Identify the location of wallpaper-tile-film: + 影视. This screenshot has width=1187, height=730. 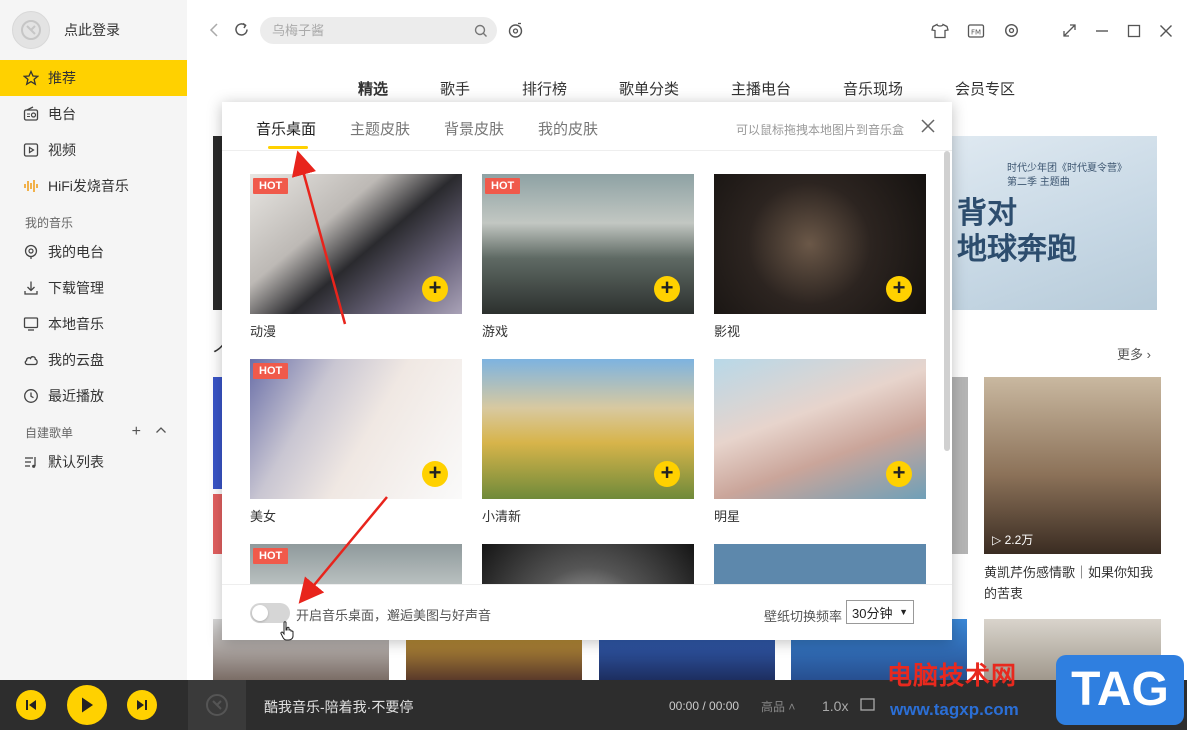
(820, 257).